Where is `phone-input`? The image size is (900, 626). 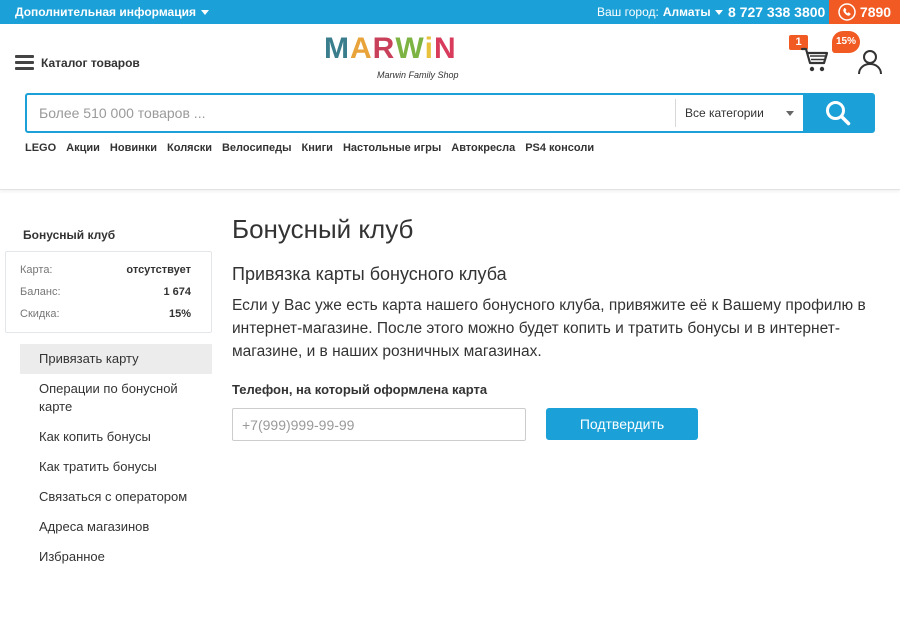
phone-input is located at coordinates (379, 424).